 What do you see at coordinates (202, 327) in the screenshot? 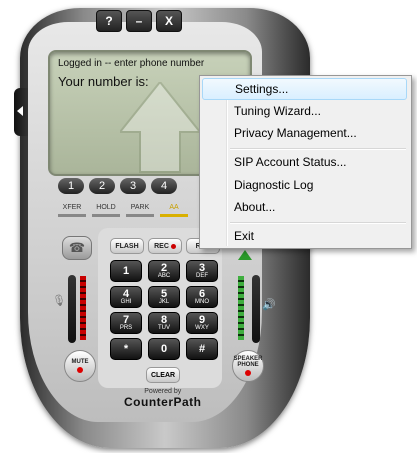
I see `key-letters: WXY` at bounding box center [202, 327].